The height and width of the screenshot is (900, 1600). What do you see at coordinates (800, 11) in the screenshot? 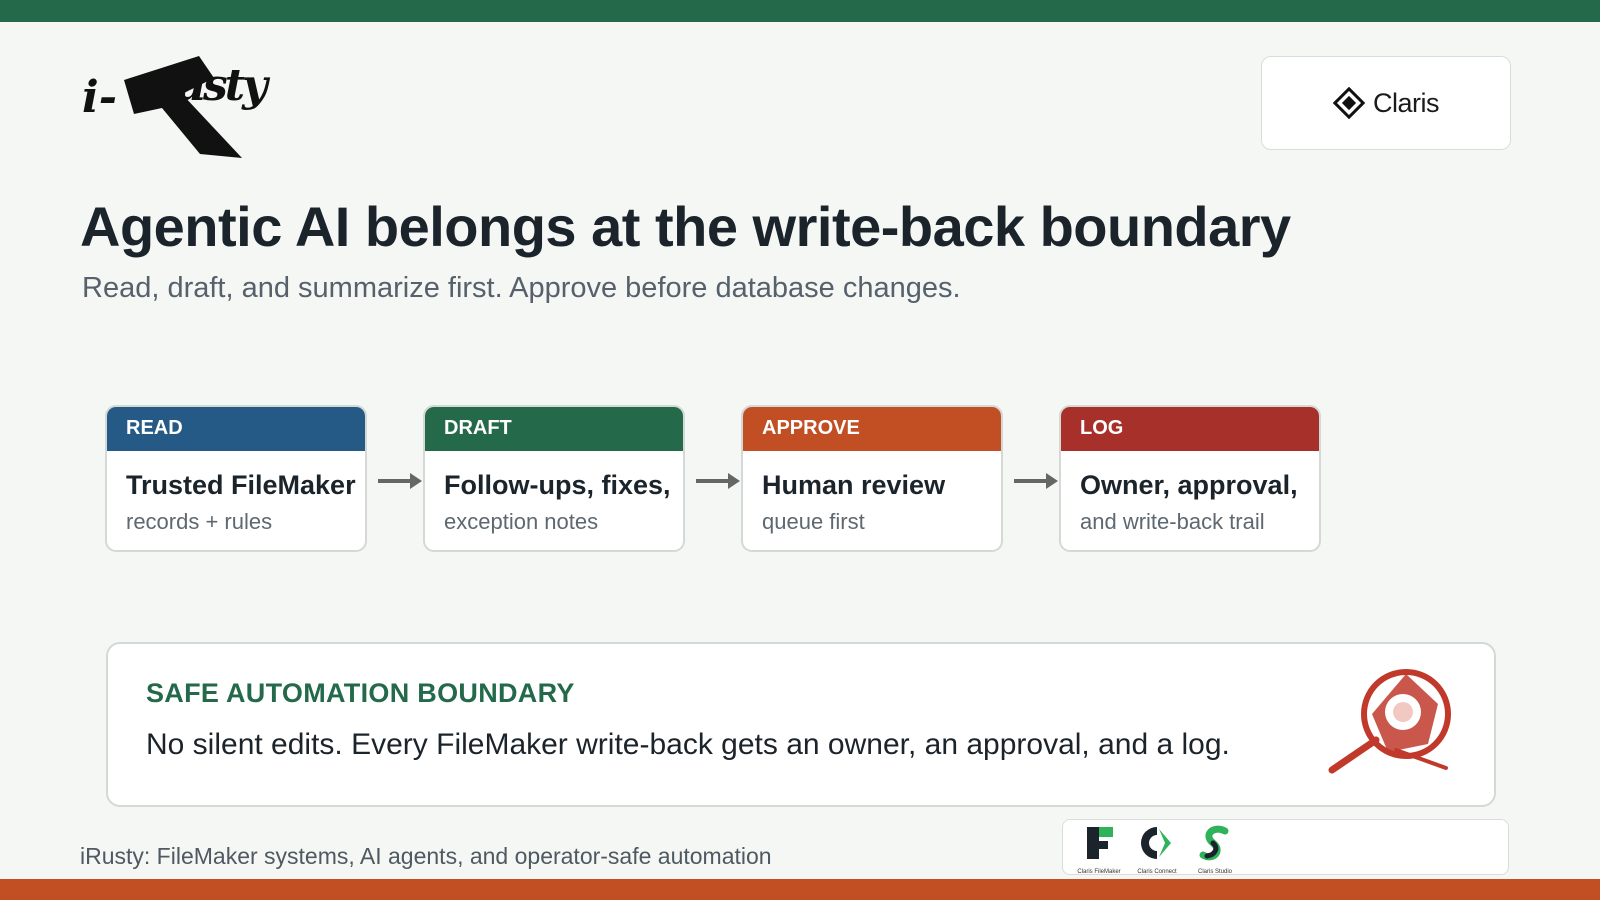
I see `top-accent-bar` at bounding box center [800, 11].